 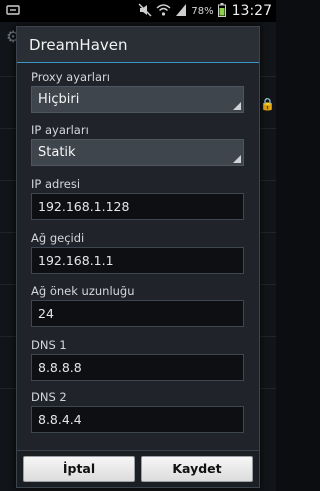 What do you see at coordinates (268, 256) in the screenshot?
I see `background-edge-right: 🔒` at bounding box center [268, 256].